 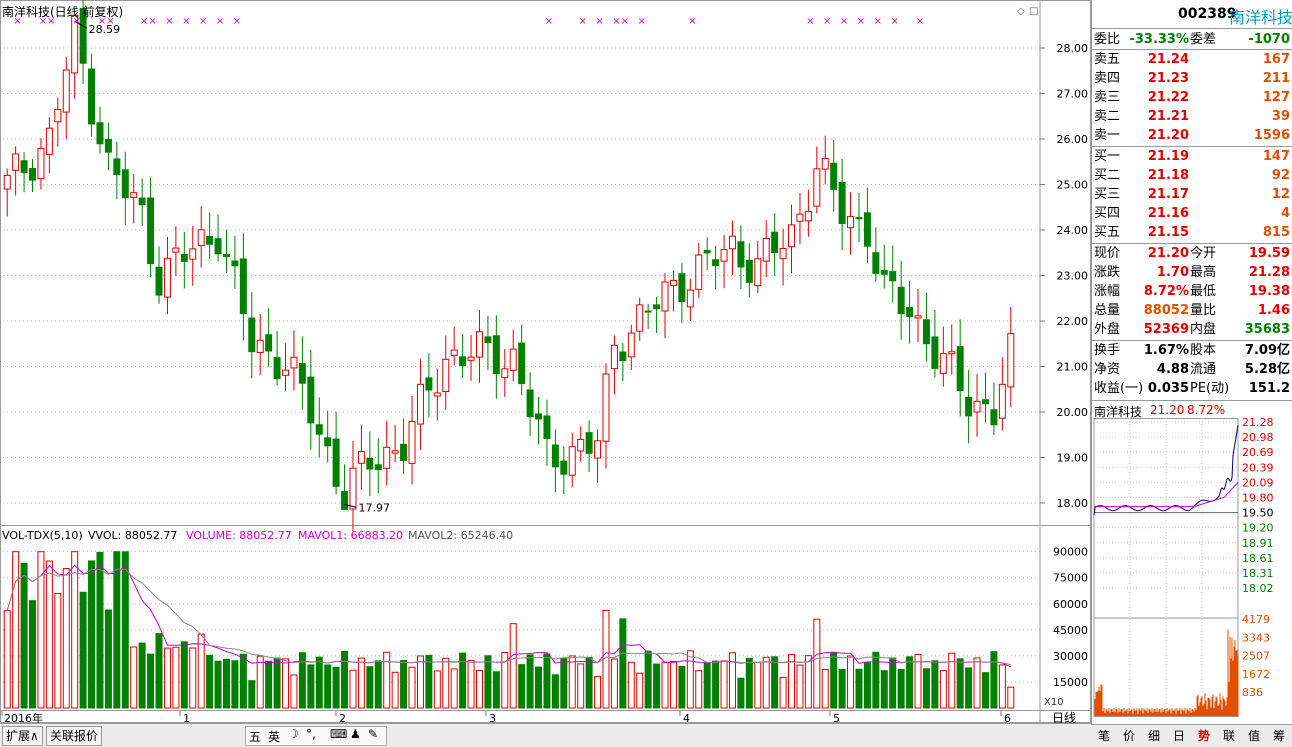 What do you see at coordinates (1054, 702) in the screenshot?
I see `volume-unit: X10` at bounding box center [1054, 702].